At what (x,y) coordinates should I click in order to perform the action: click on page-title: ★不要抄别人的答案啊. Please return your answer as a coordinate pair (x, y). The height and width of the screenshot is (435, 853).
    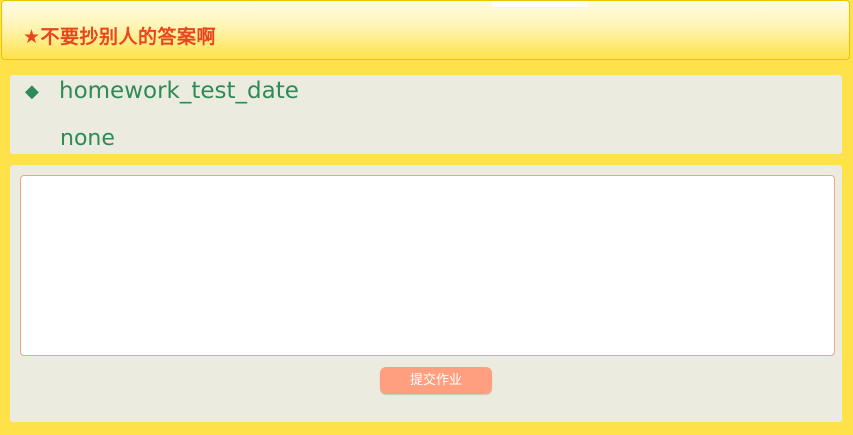
    Looking at the image, I should click on (120, 37).